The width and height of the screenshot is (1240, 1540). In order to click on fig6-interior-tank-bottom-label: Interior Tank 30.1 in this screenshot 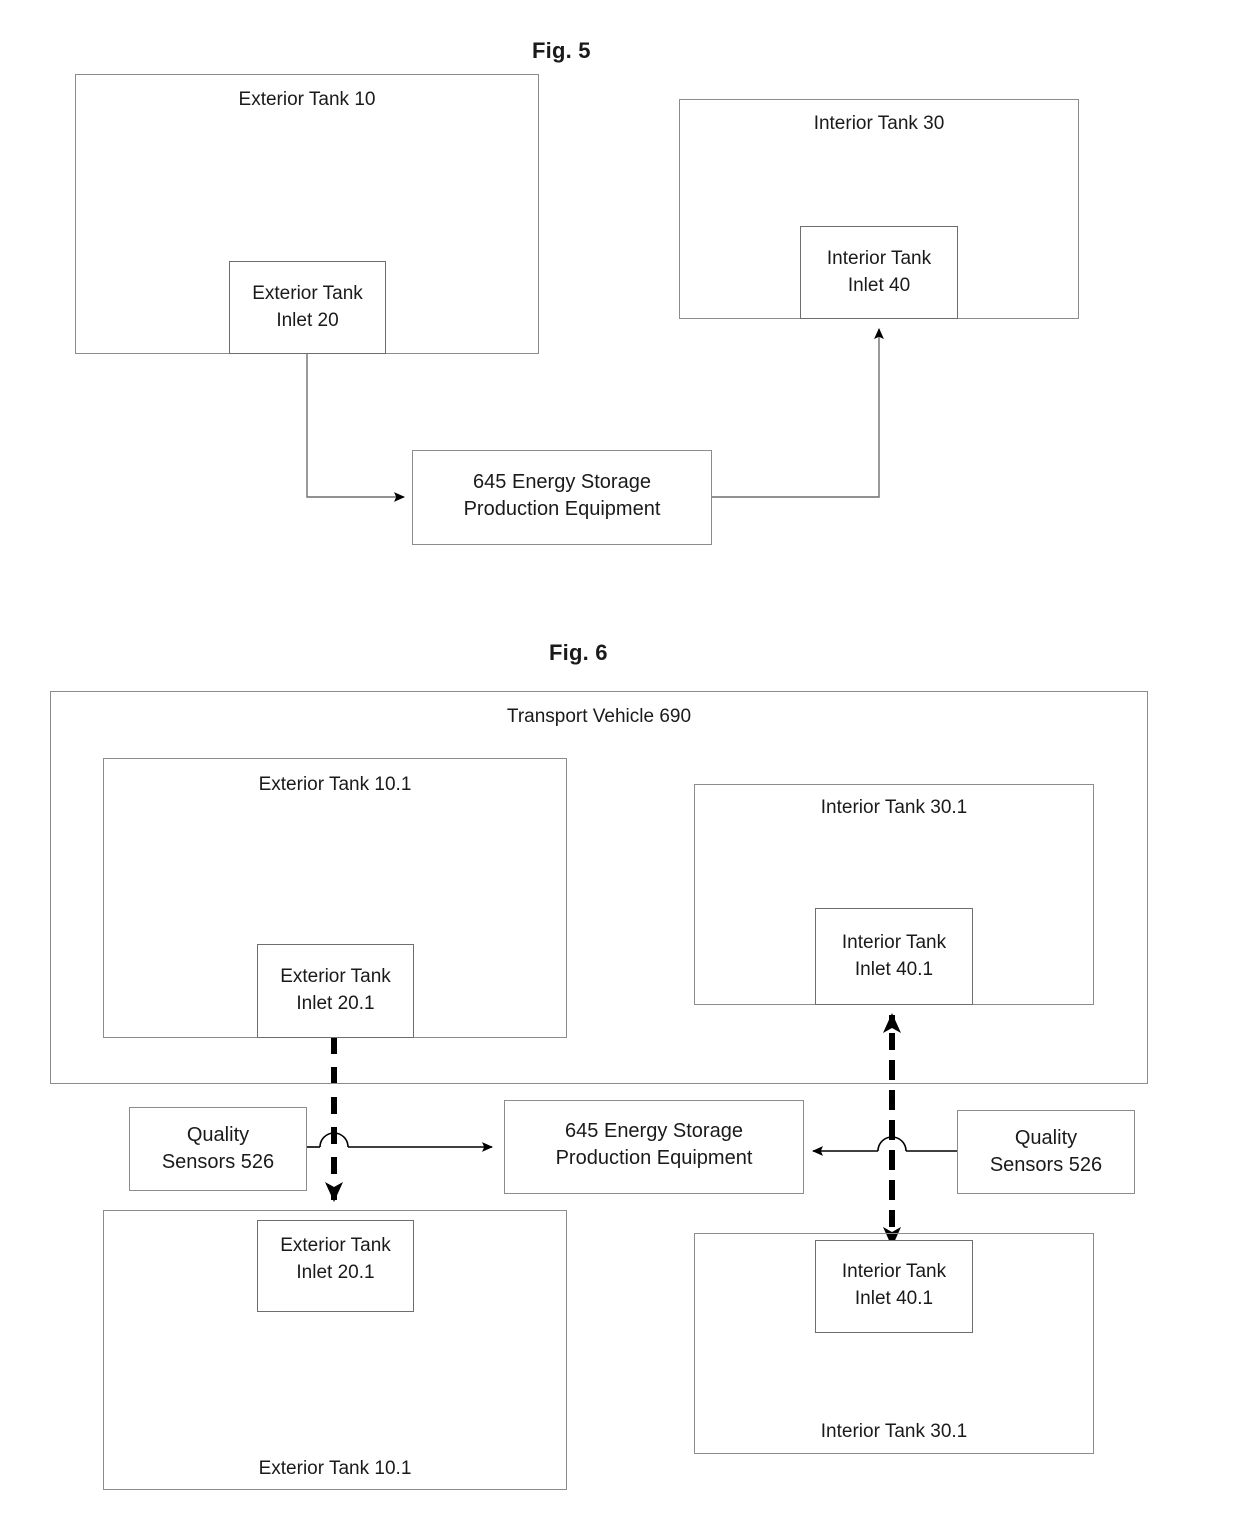, I will do `click(894, 1431)`.